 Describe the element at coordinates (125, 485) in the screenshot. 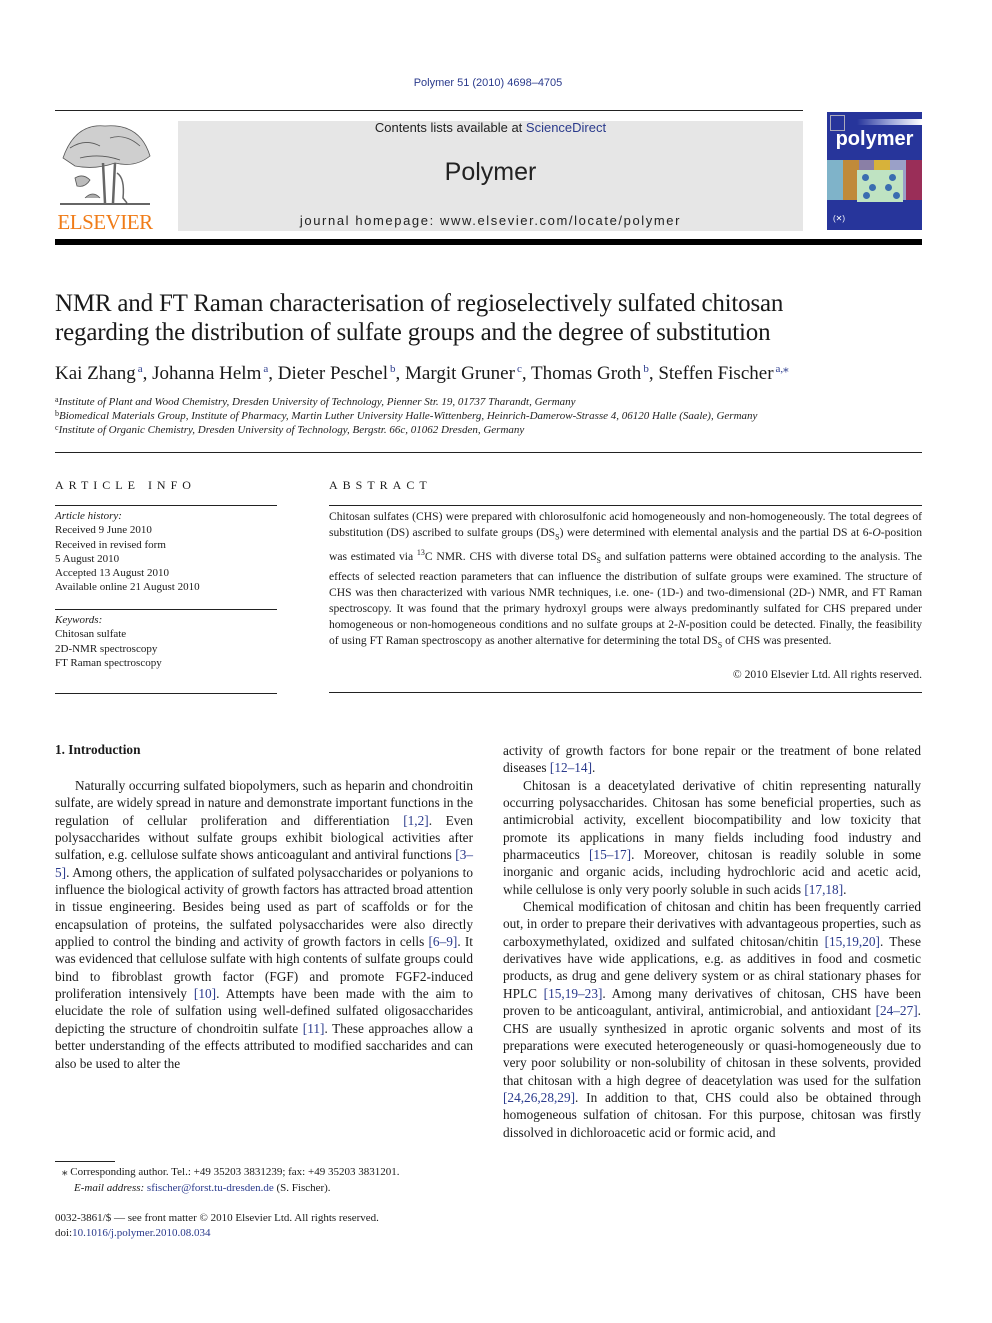

I see `article-info-heading: ARTICLE INFO` at that location.